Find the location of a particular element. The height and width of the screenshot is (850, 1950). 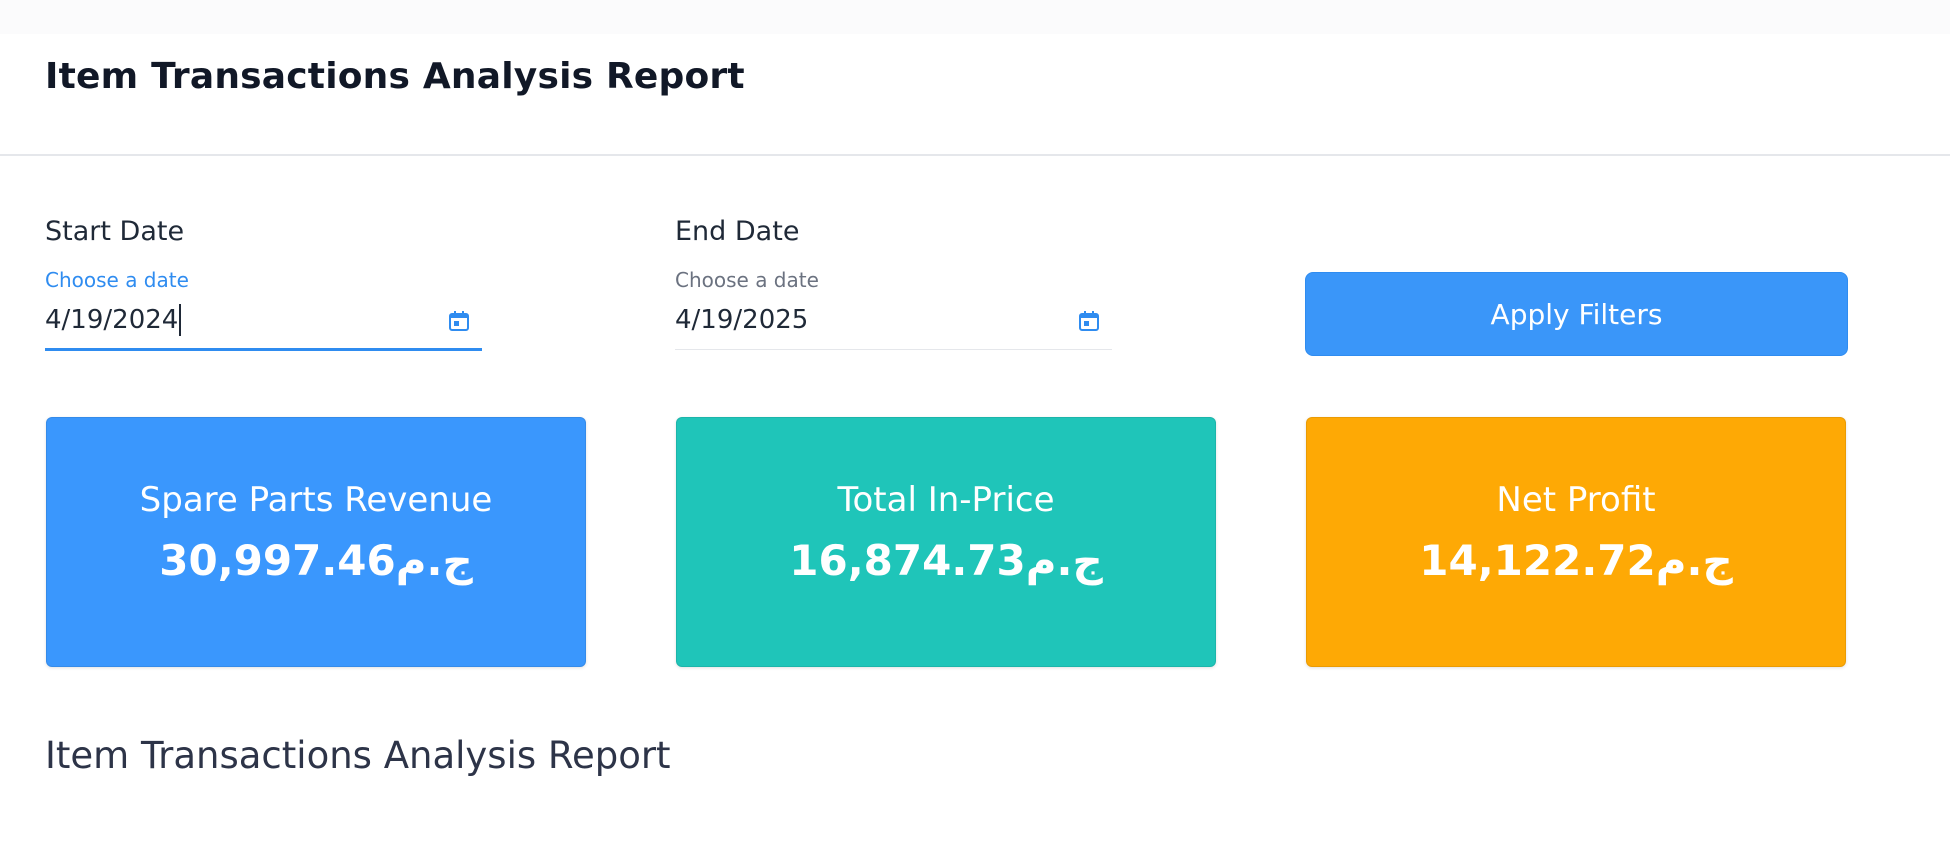

net-profit-card: Net Profit 14,122.72ج.م is located at coordinates (1576, 542).